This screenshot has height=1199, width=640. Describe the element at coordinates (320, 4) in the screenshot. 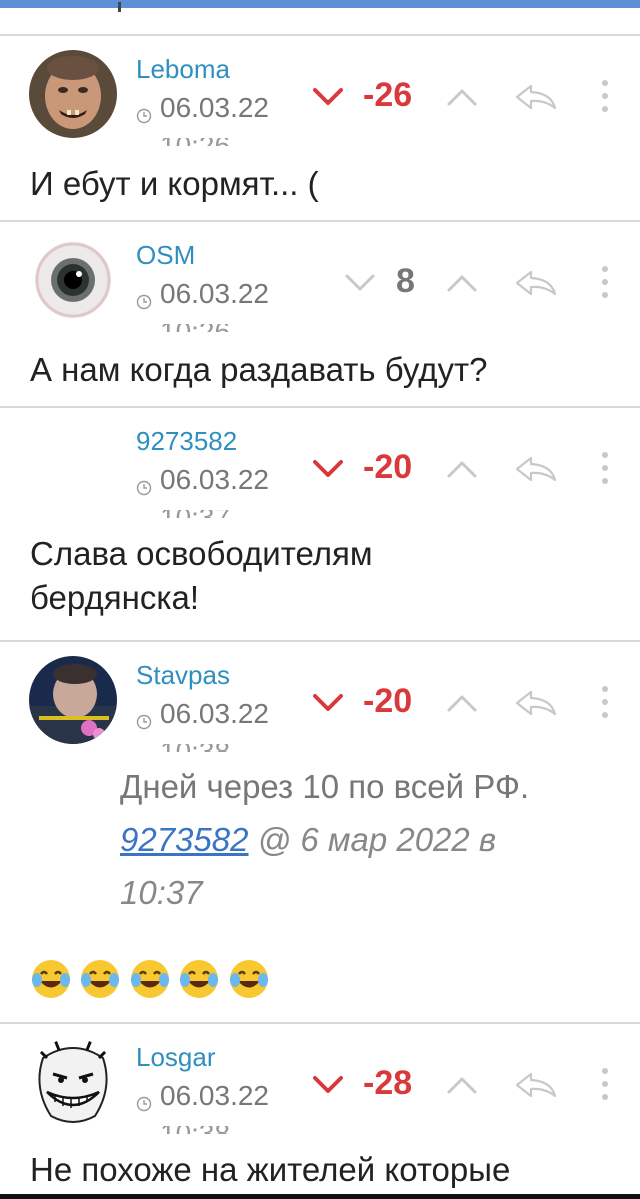

I see `top-accent-bar` at that location.